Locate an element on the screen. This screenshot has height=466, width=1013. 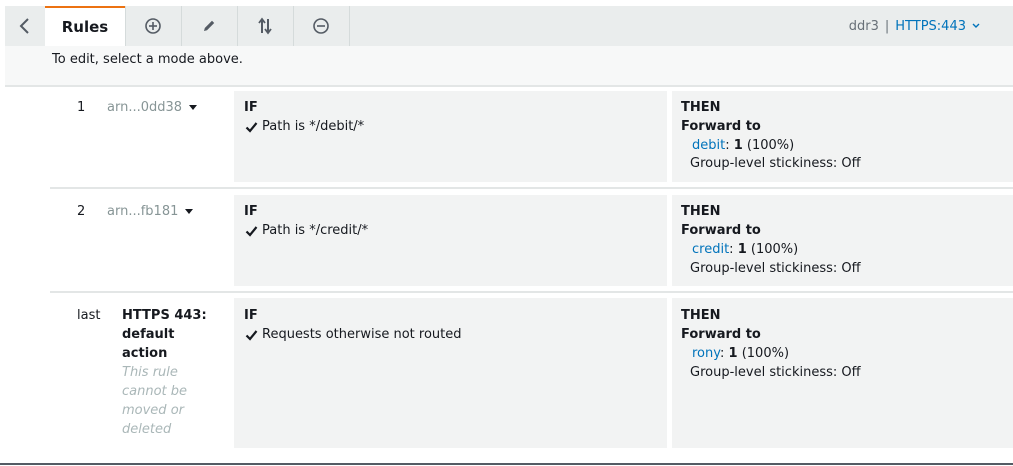
rule-number: last is located at coordinates (89, 315).